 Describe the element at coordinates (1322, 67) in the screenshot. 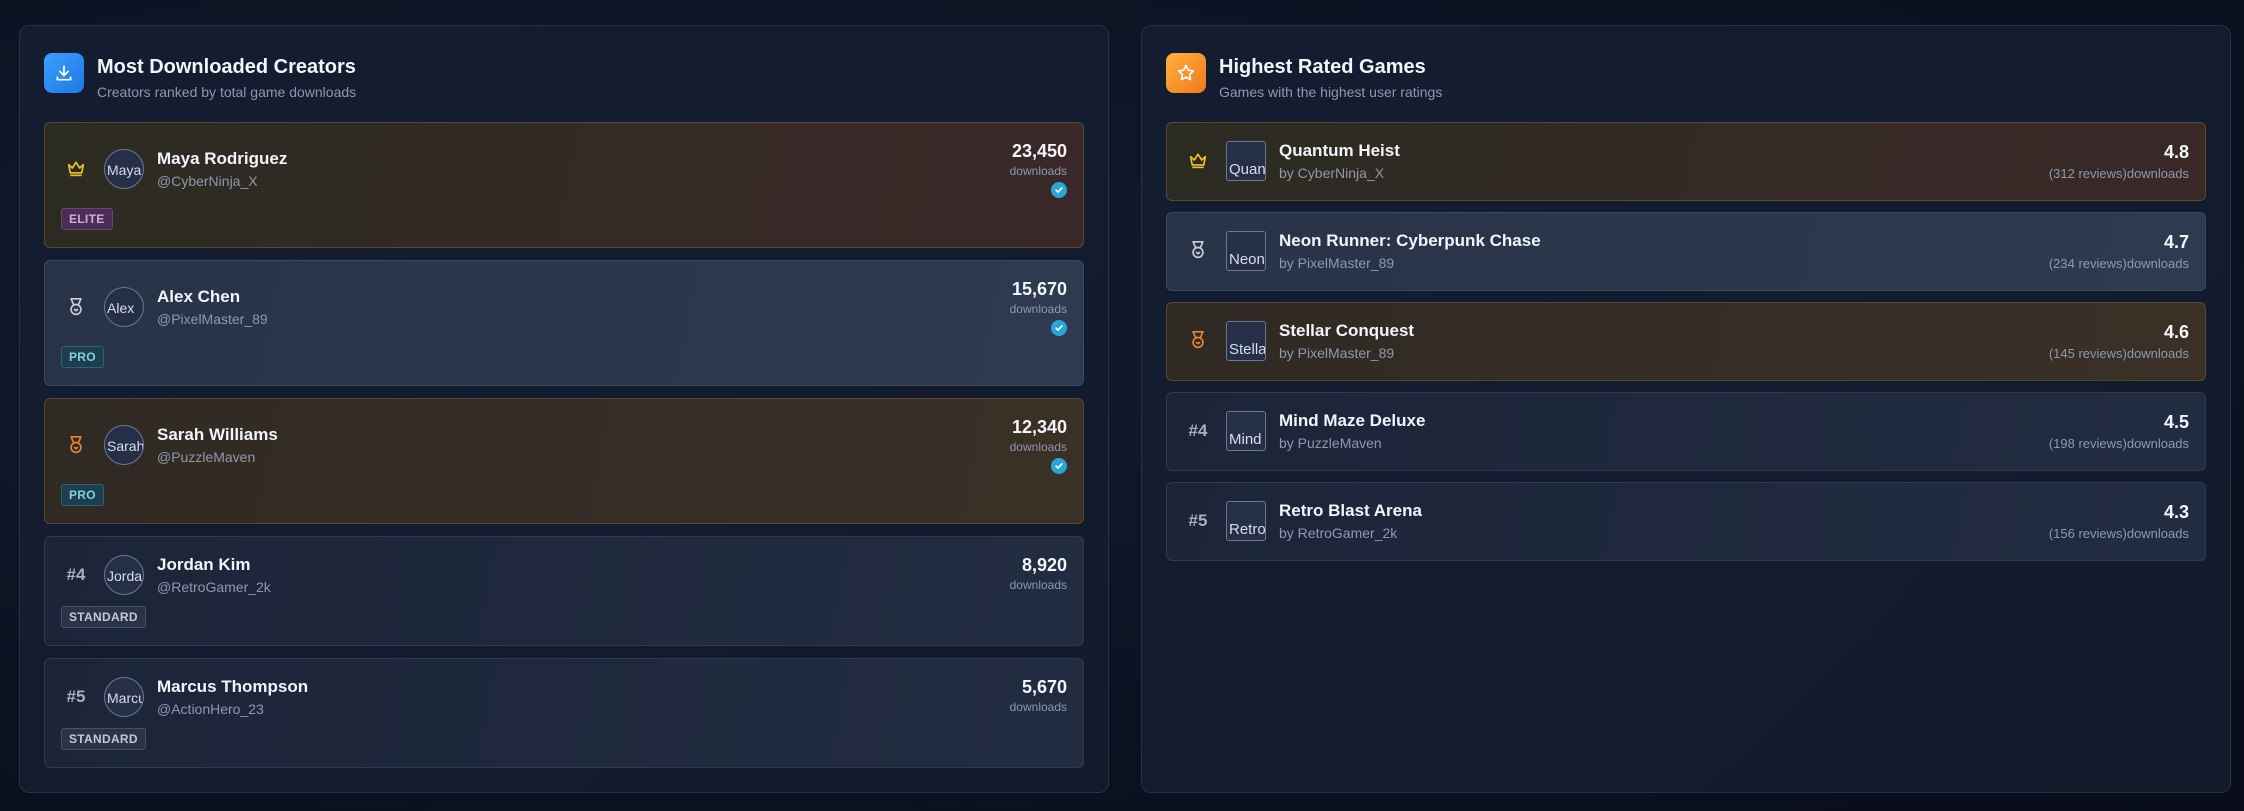

I see `games-panel-title: Highest Rated Games` at that location.